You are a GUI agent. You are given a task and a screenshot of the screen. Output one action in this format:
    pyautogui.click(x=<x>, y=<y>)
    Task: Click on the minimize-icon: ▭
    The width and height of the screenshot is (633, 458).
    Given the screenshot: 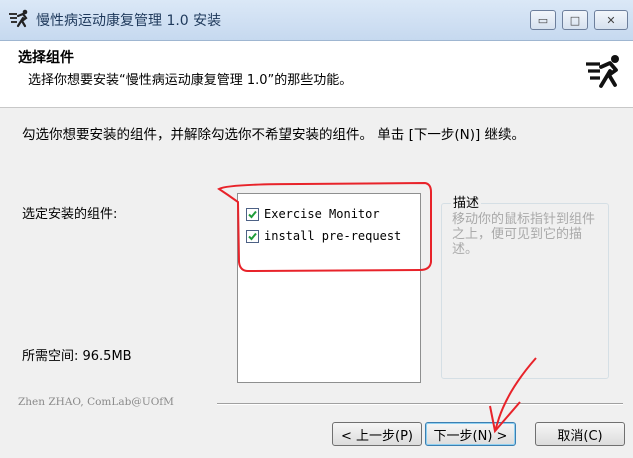 What is the action you would take?
    pyautogui.click(x=543, y=20)
    